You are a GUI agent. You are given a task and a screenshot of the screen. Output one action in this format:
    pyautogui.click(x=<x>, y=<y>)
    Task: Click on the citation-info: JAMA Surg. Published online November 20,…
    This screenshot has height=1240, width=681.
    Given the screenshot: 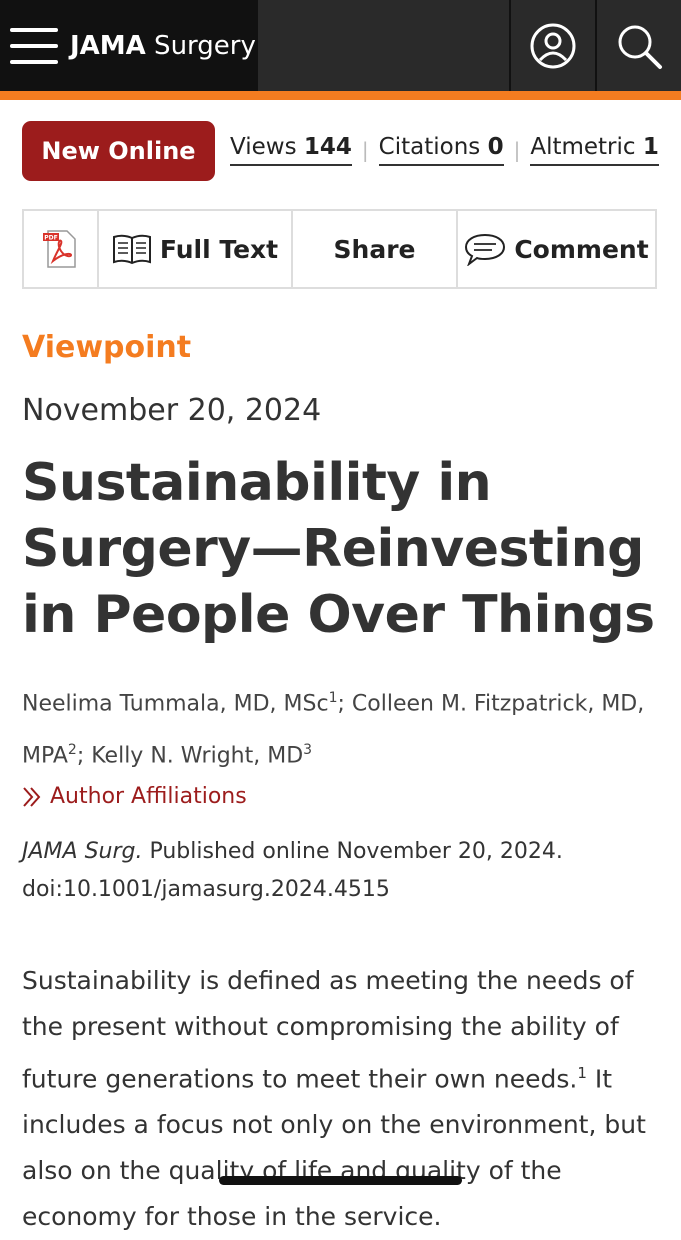 What is the action you would take?
    pyautogui.click(x=337, y=871)
    